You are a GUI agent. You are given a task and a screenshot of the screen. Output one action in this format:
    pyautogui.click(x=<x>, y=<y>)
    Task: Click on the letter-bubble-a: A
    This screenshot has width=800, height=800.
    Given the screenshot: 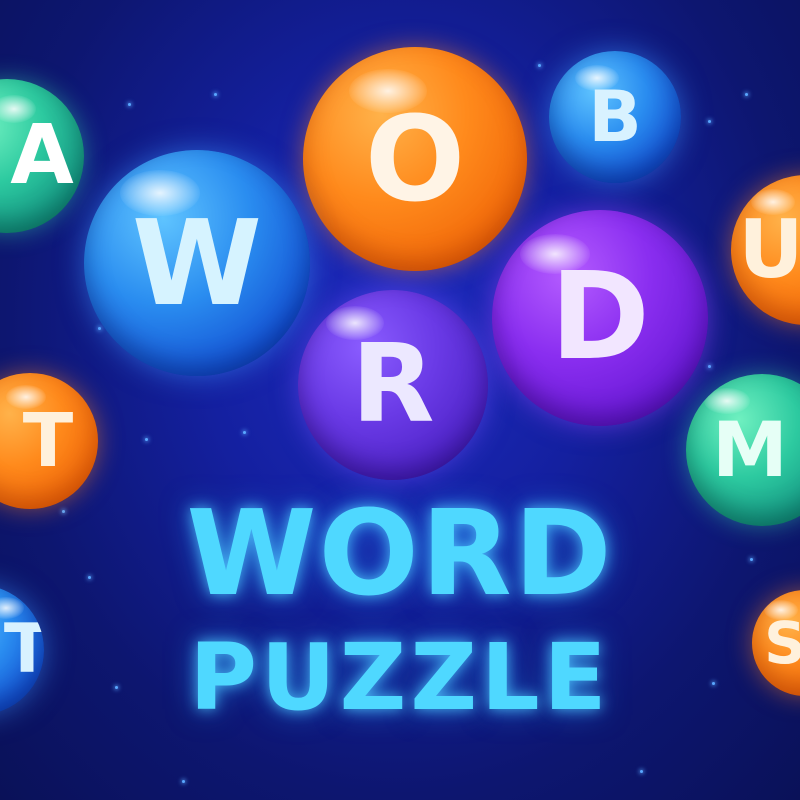 What is the action you would take?
    pyautogui.click(x=42, y=156)
    